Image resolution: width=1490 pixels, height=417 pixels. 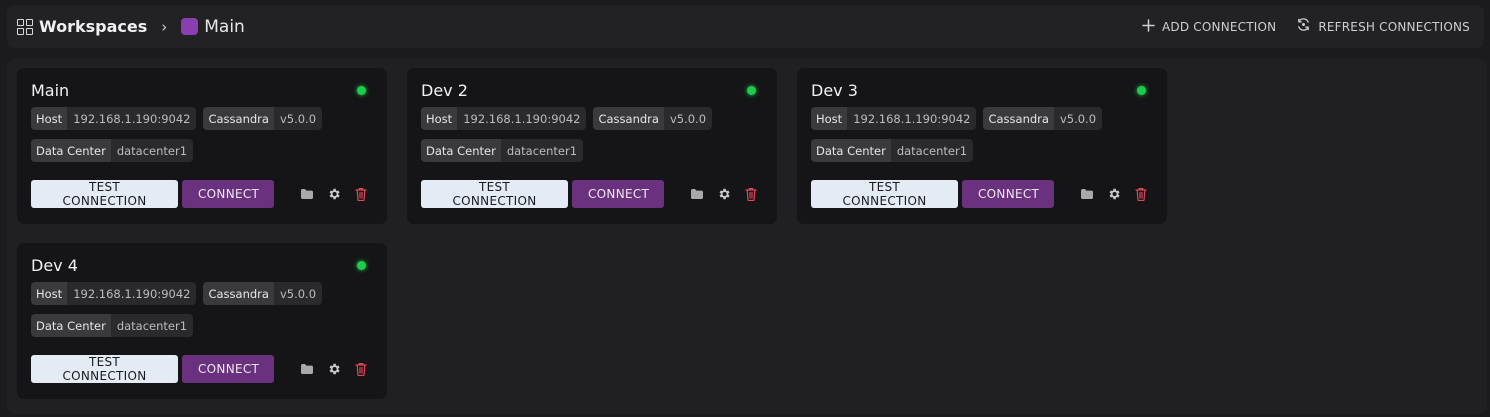 What do you see at coordinates (93, 26) in the screenshot?
I see `breadcrumb-workspaces: Workspaces` at bounding box center [93, 26].